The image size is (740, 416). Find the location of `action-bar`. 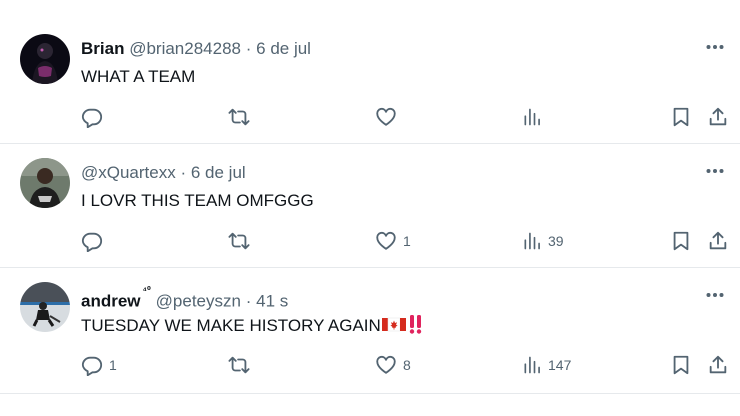

action-bar is located at coordinates (370, 117).